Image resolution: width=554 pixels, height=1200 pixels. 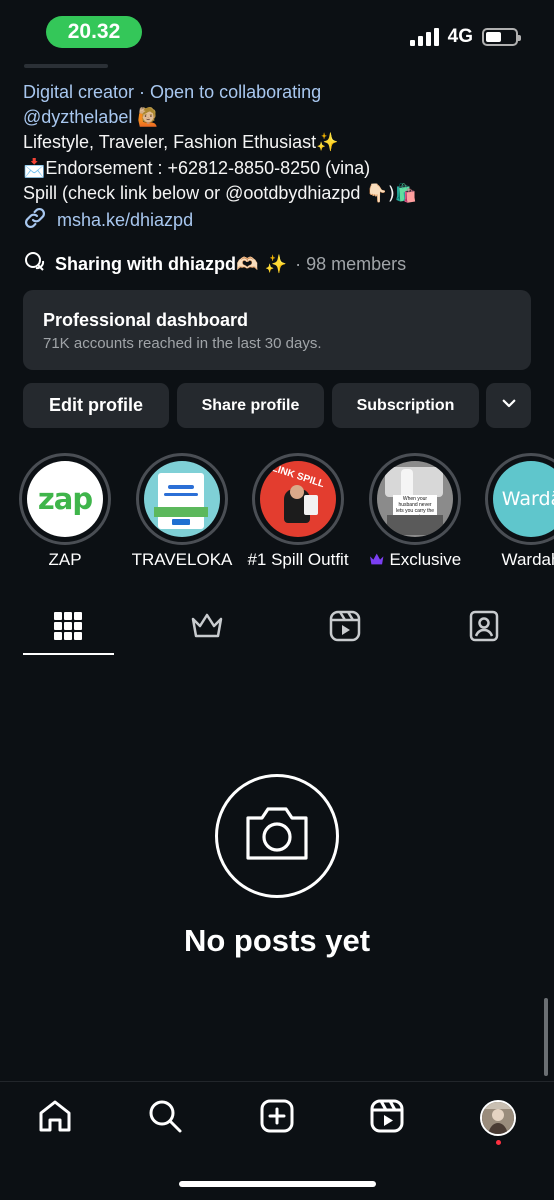 I want to click on tagged-icon, so click(x=484, y=628).